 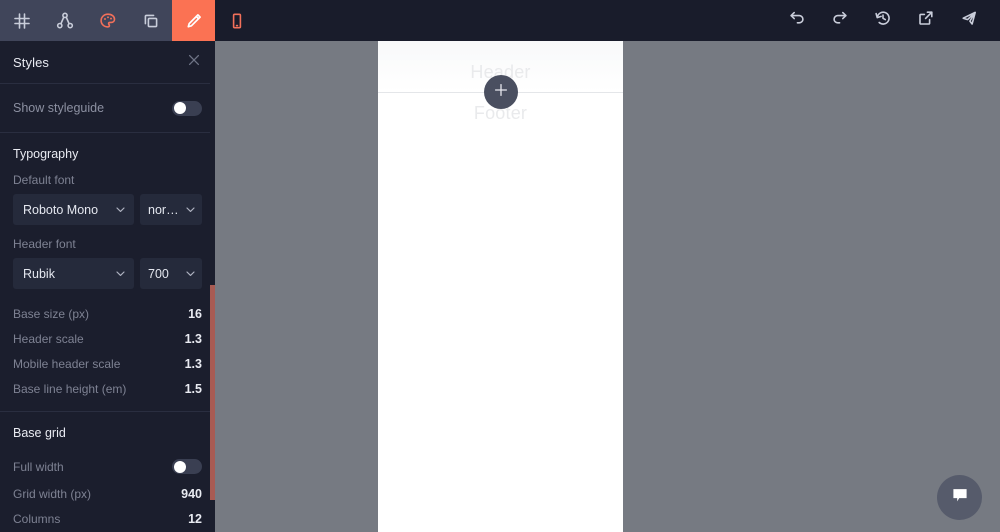 I want to click on chat-bubble-button, so click(x=959, y=497).